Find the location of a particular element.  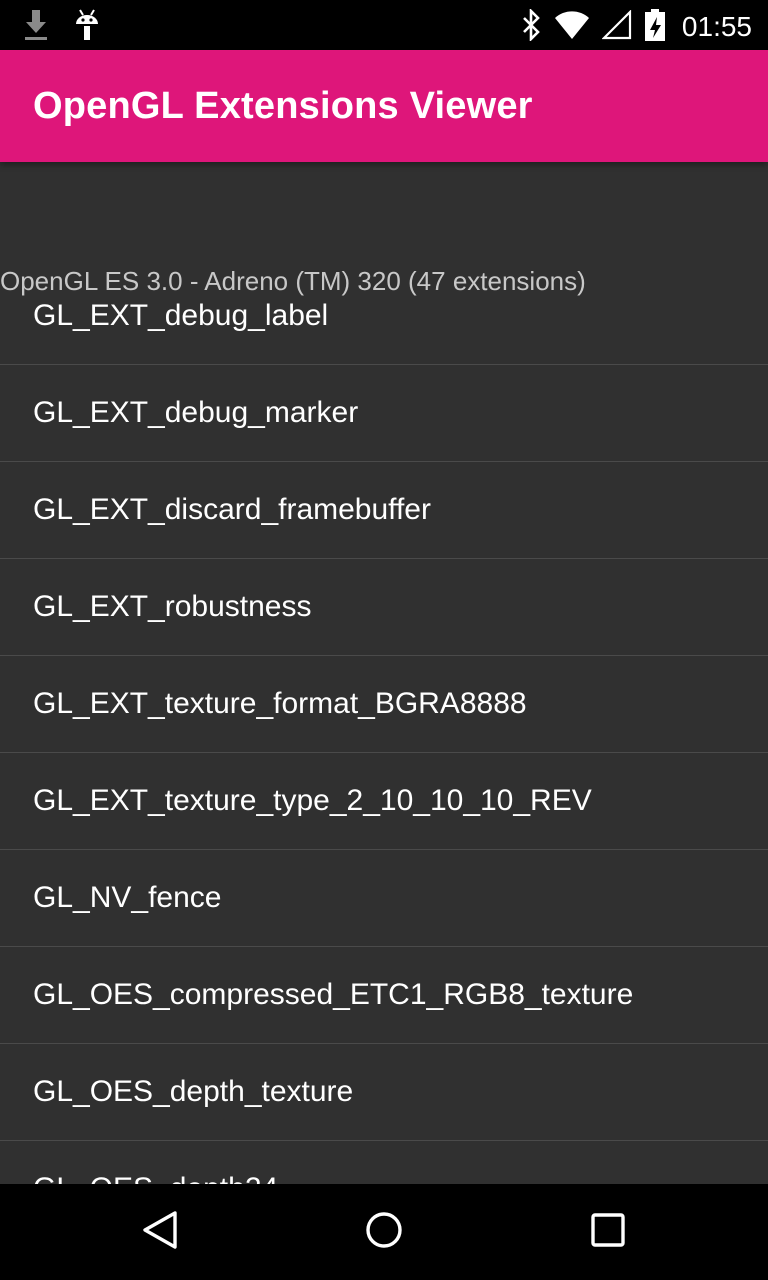

back-button is located at coordinates (160, 1232).